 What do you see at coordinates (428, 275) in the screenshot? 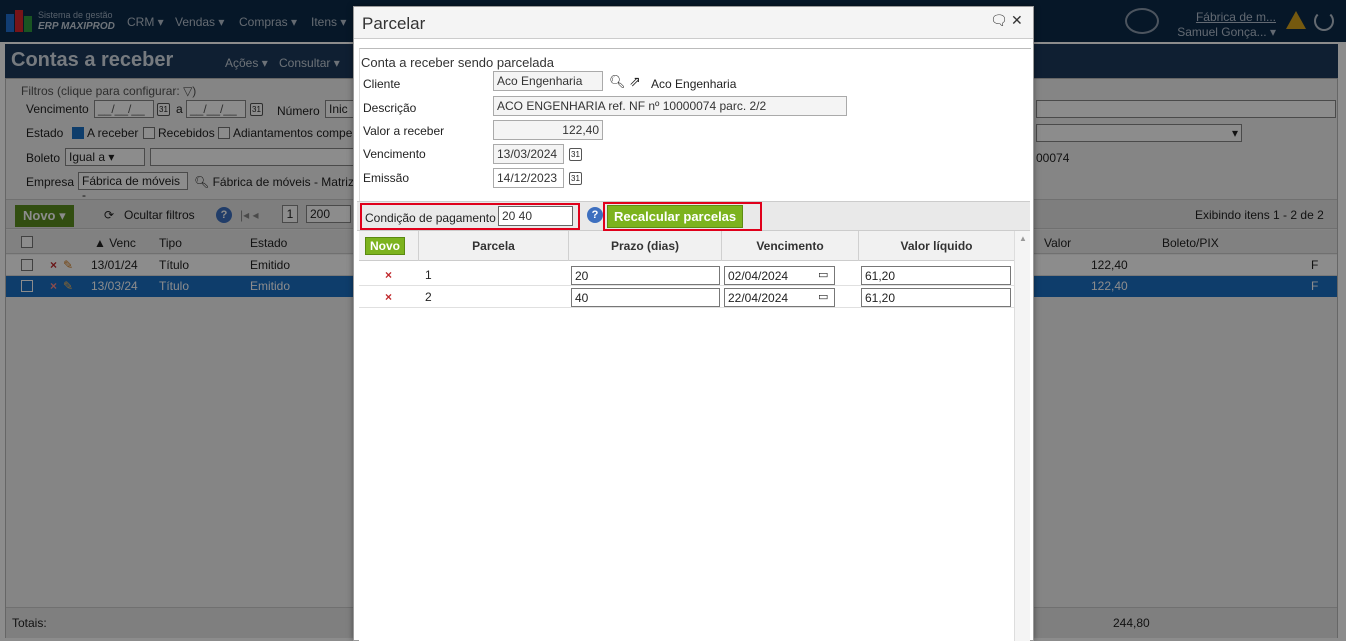
I see `row-parcela: 1` at bounding box center [428, 275].